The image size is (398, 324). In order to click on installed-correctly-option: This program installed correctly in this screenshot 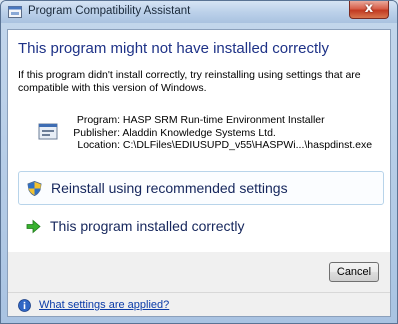, I will do `click(201, 227)`.